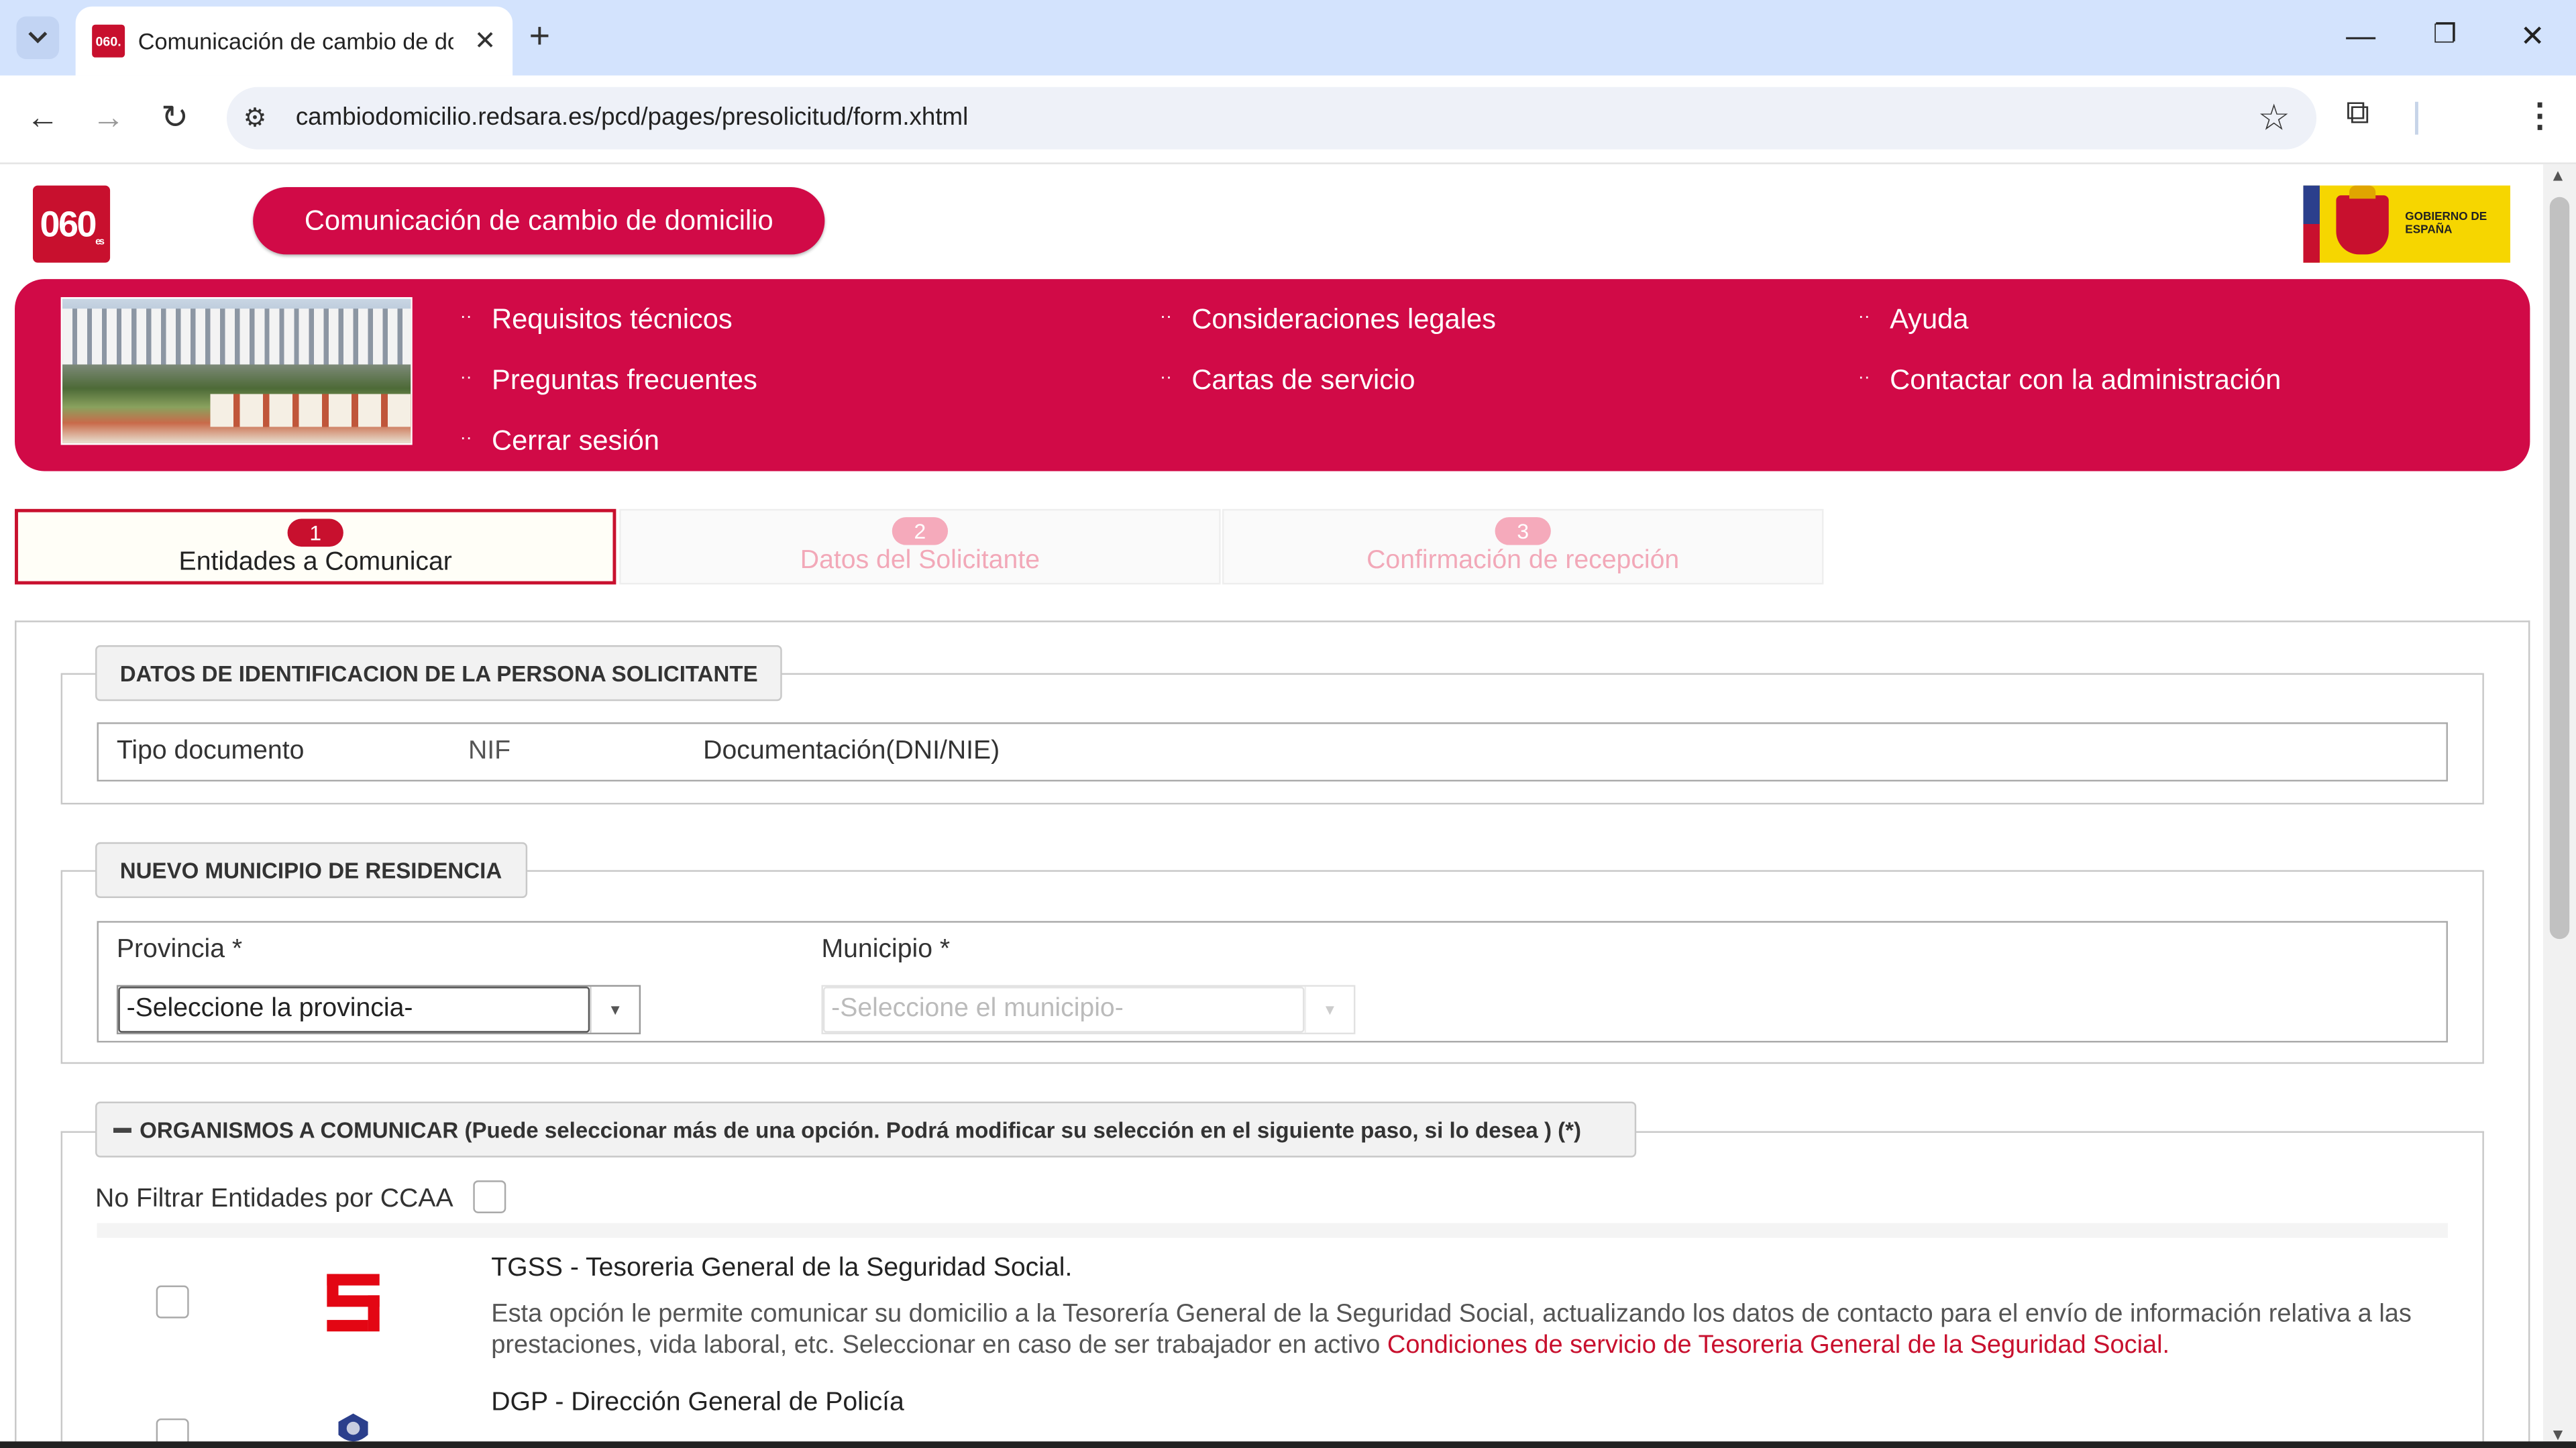 The height and width of the screenshot is (1448, 2576). Describe the element at coordinates (1523, 546) in the screenshot. I see `step-3: 3 Confirmación de recepción` at that location.